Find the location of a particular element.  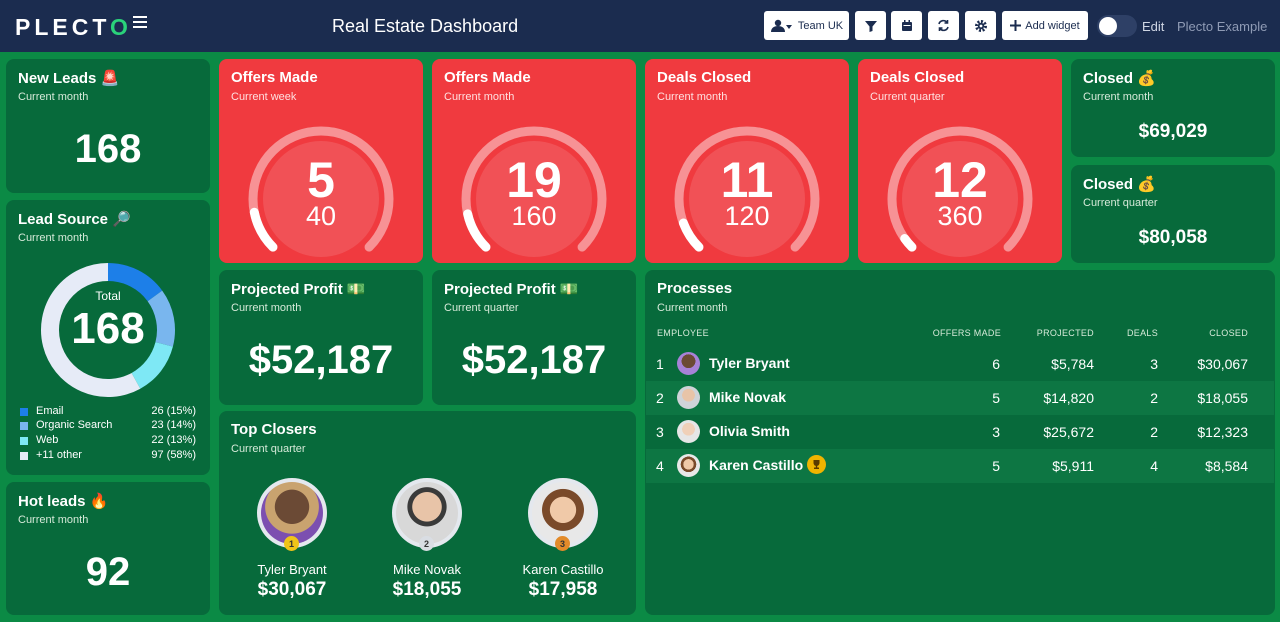

legend-value: 23 (14%) is located at coordinates (173, 425).